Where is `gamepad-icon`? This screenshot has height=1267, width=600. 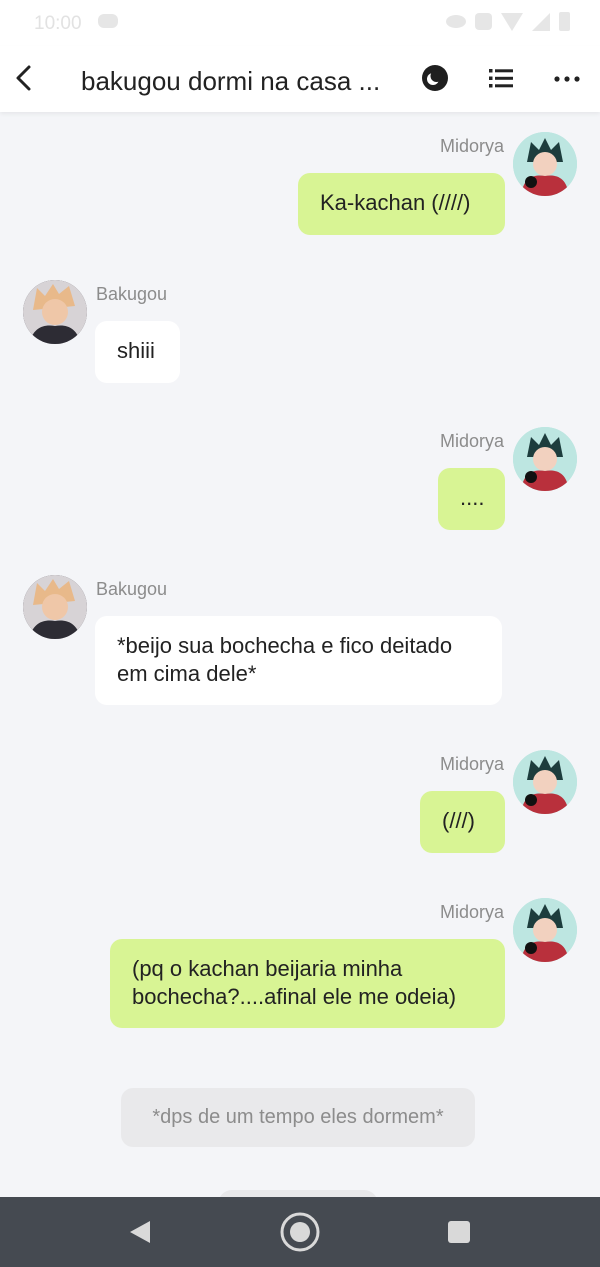 gamepad-icon is located at coordinates (108, 21).